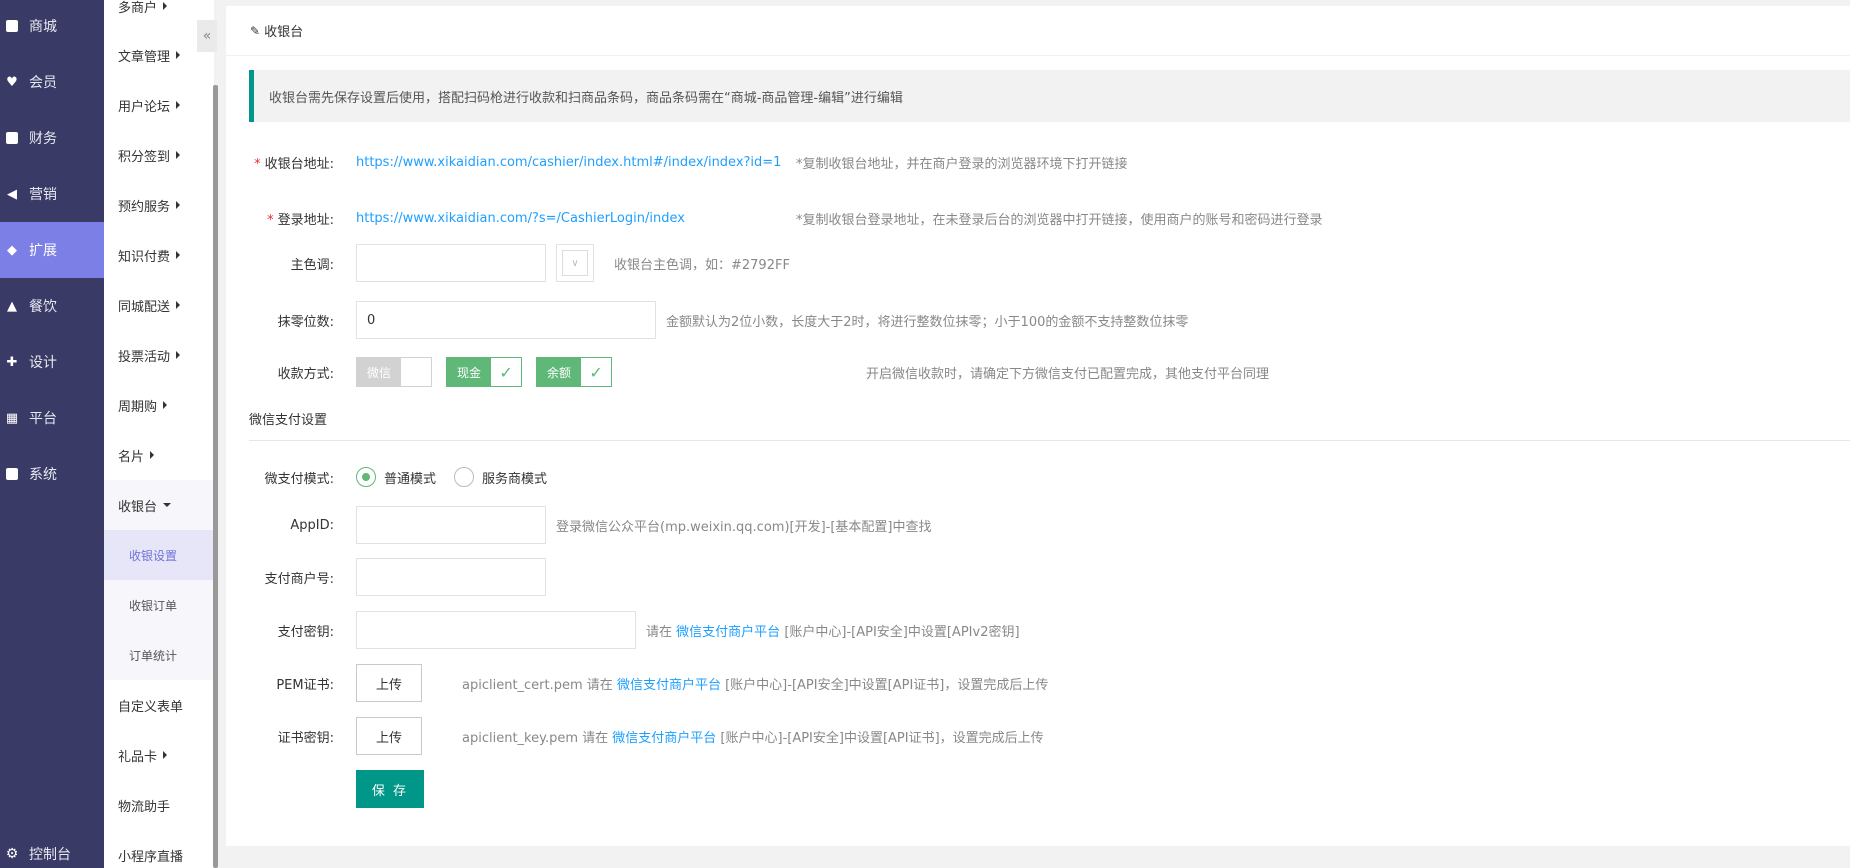  What do you see at coordinates (52, 194) in the screenshot?
I see `nav-item-marketing: ◀ 营销` at bounding box center [52, 194].